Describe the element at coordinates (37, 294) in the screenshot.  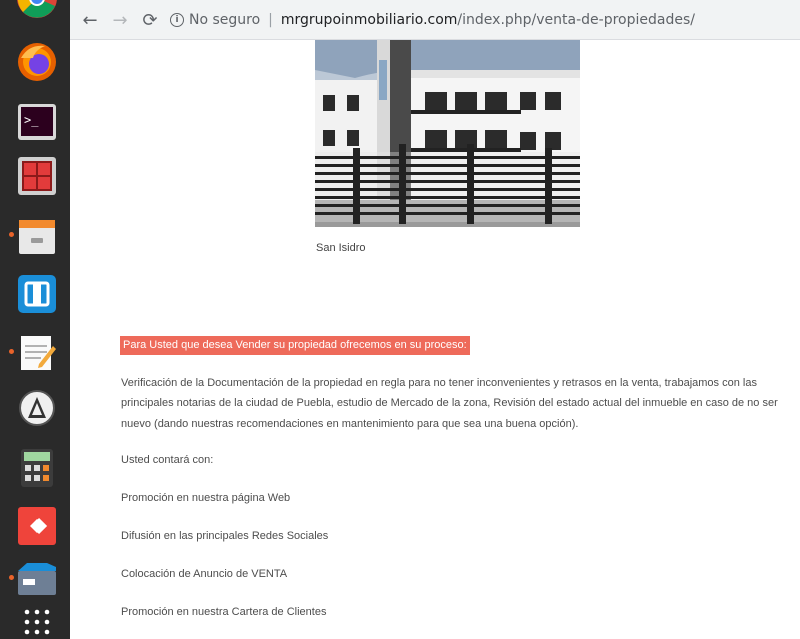
I see `virtualbox-icon` at that location.